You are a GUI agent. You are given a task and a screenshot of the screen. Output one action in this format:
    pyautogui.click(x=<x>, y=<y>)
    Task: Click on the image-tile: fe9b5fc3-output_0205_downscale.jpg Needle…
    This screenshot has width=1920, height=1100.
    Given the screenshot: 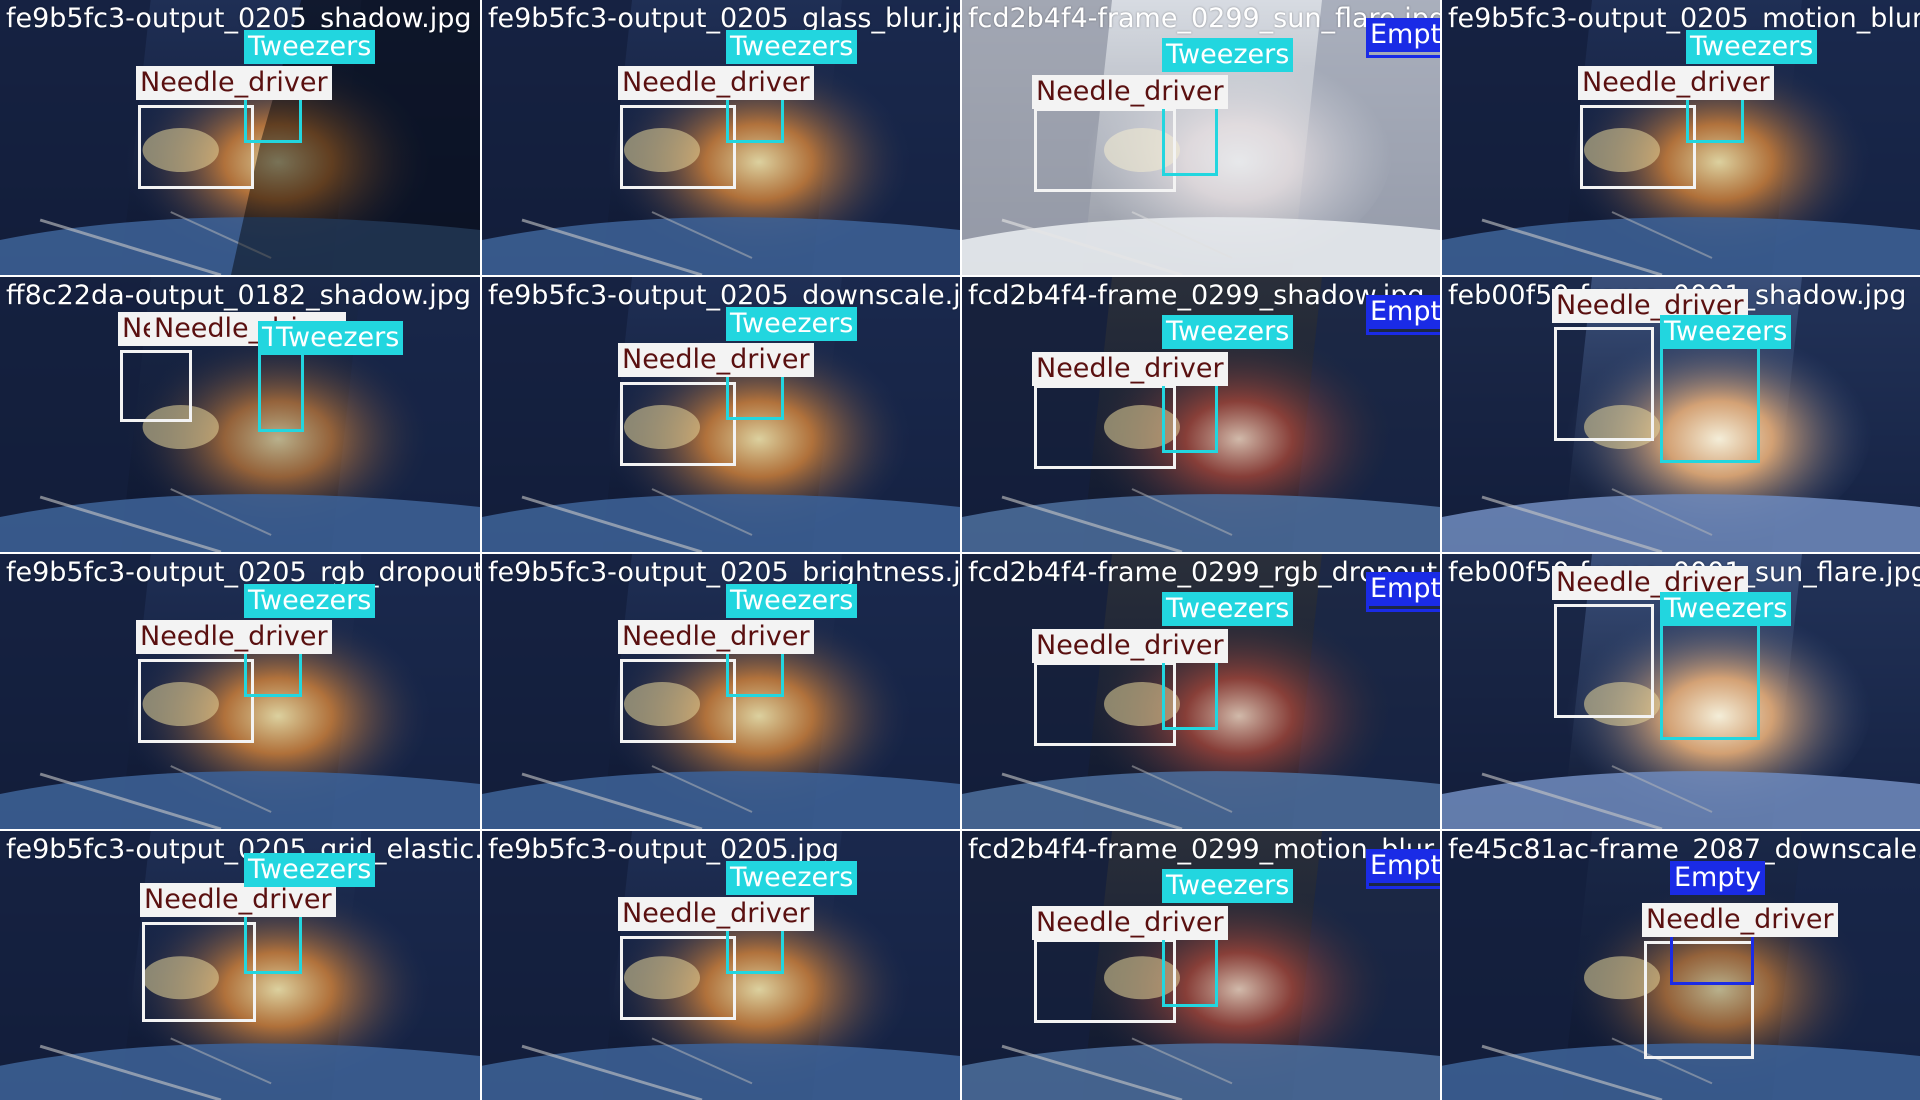 What is the action you would take?
    pyautogui.click(x=721, y=414)
    